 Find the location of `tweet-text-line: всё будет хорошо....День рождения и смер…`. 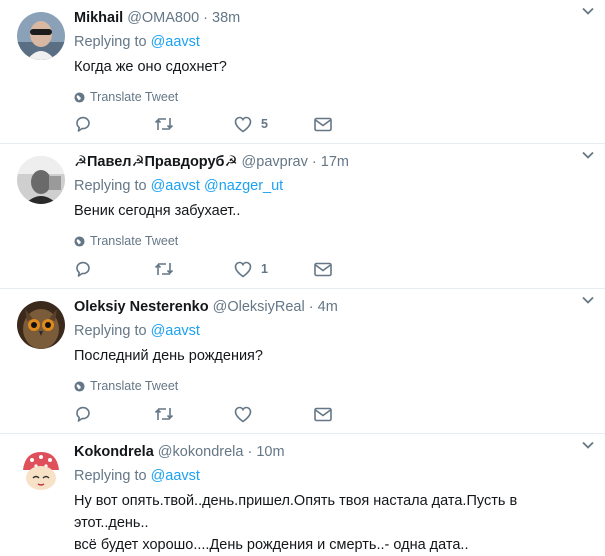

tweet-text-line: всё будет хорошо....День рождения и смер… is located at coordinates (271, 545).